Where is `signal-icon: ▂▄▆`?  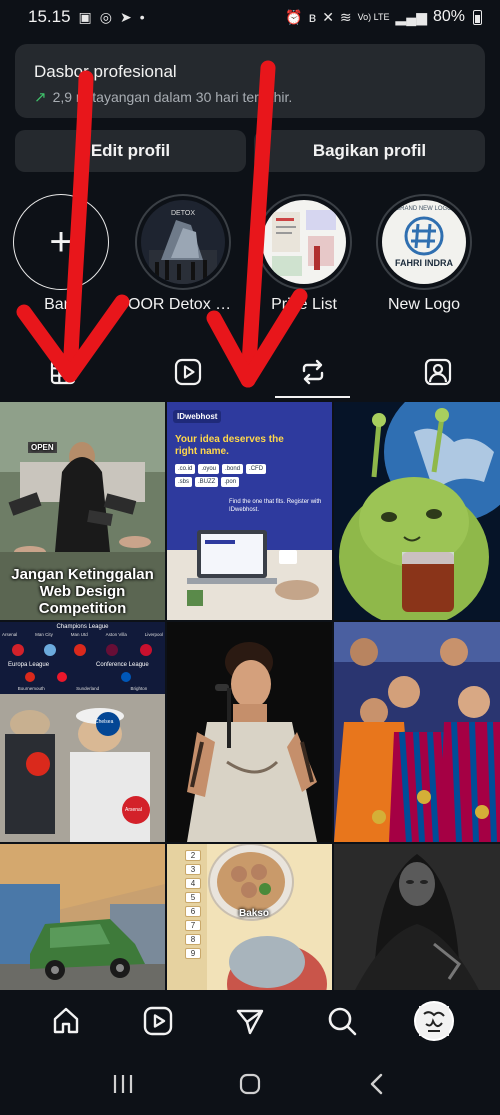
signal-icon: ▂▄▆ is located at coordinates (411, 16).